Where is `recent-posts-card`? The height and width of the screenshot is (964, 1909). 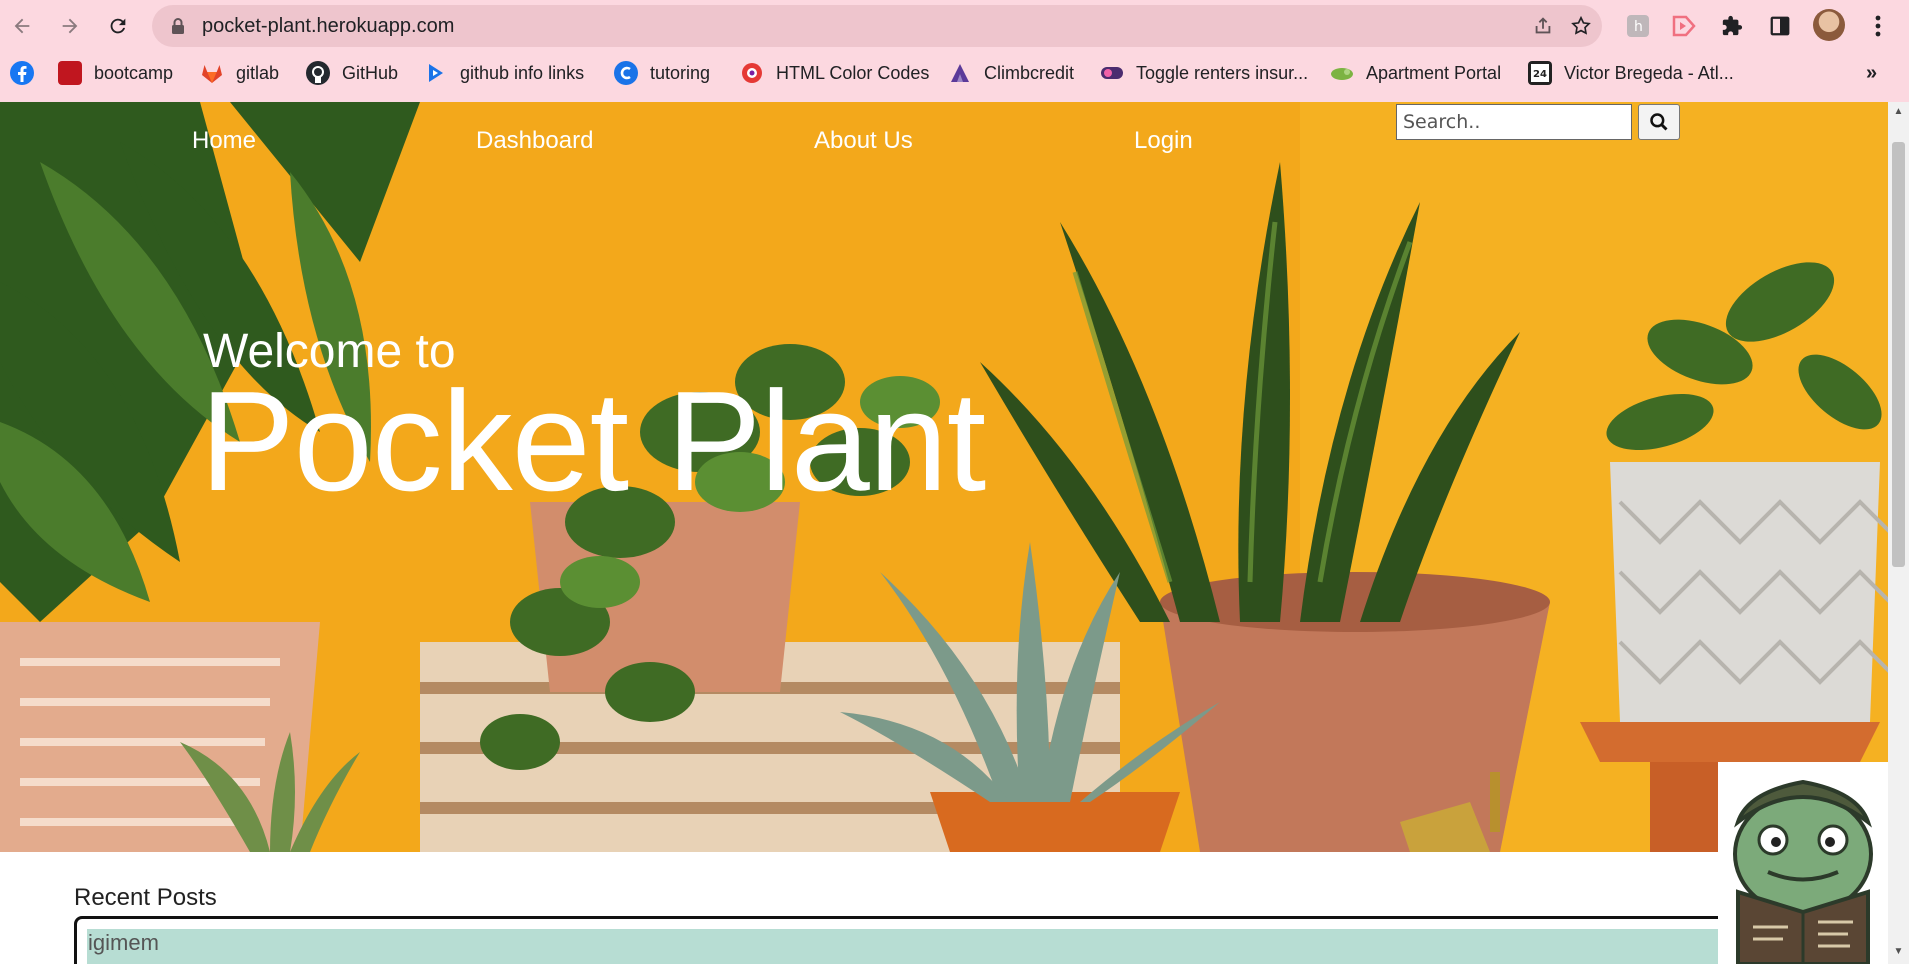 recent-posts-card is located at coordinates (939, 940).